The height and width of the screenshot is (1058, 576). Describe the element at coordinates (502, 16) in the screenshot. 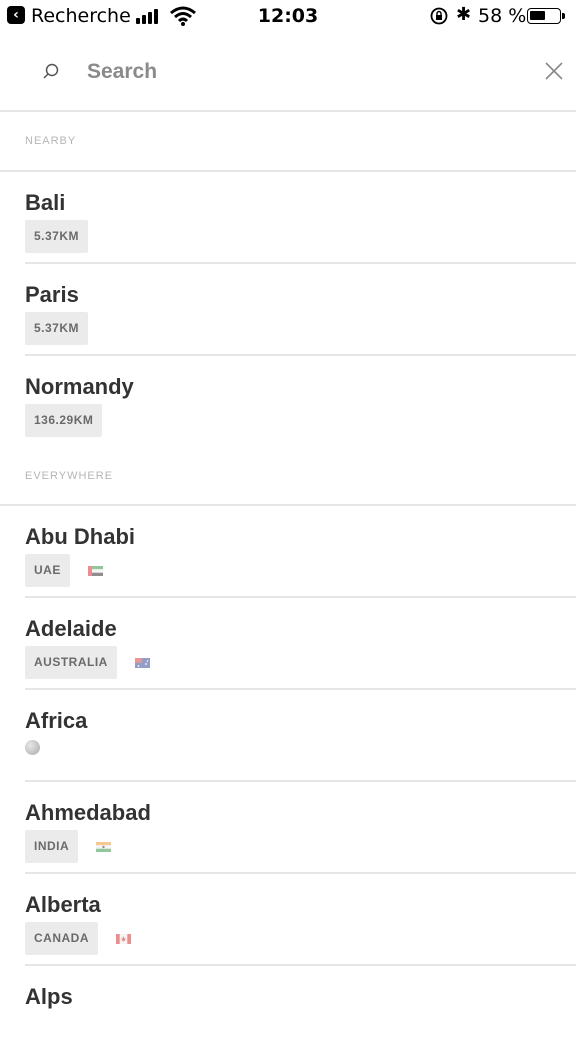

I see `battery-percent: 58 %` at that location.